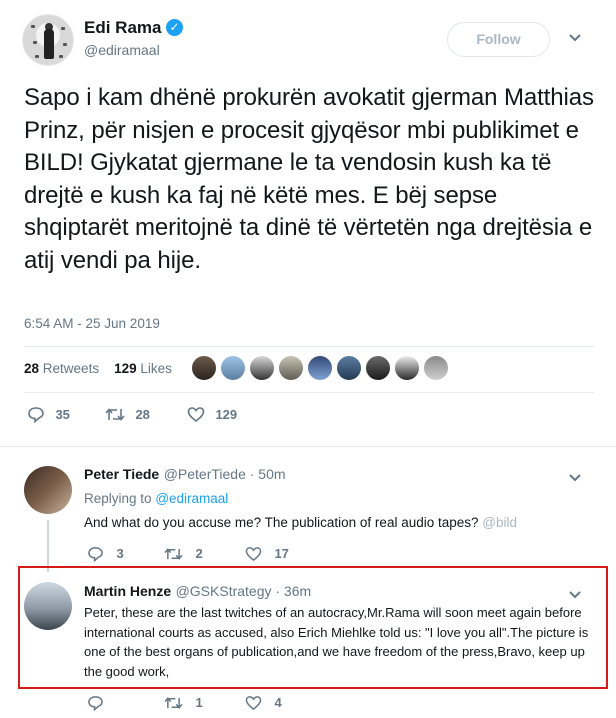  Describe the element at coordinates (48, 40) in the screenshot. I see `author-avatar` at that location.